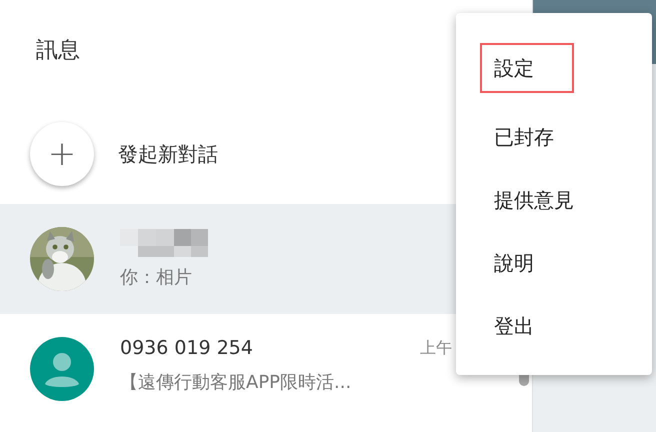 The image size is (656, 432). What do you see at coordinates (436, 348) in the screenshot?
I see `message-time: 上午` at bounding box center [436, 348].